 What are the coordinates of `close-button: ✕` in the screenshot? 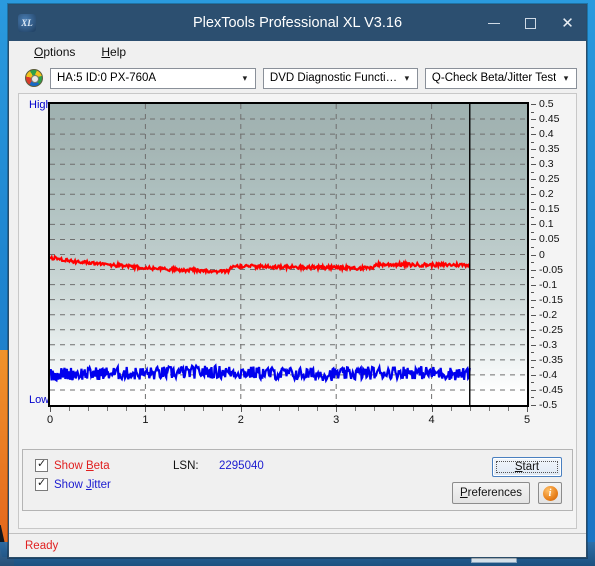 It's located at (567, 23).